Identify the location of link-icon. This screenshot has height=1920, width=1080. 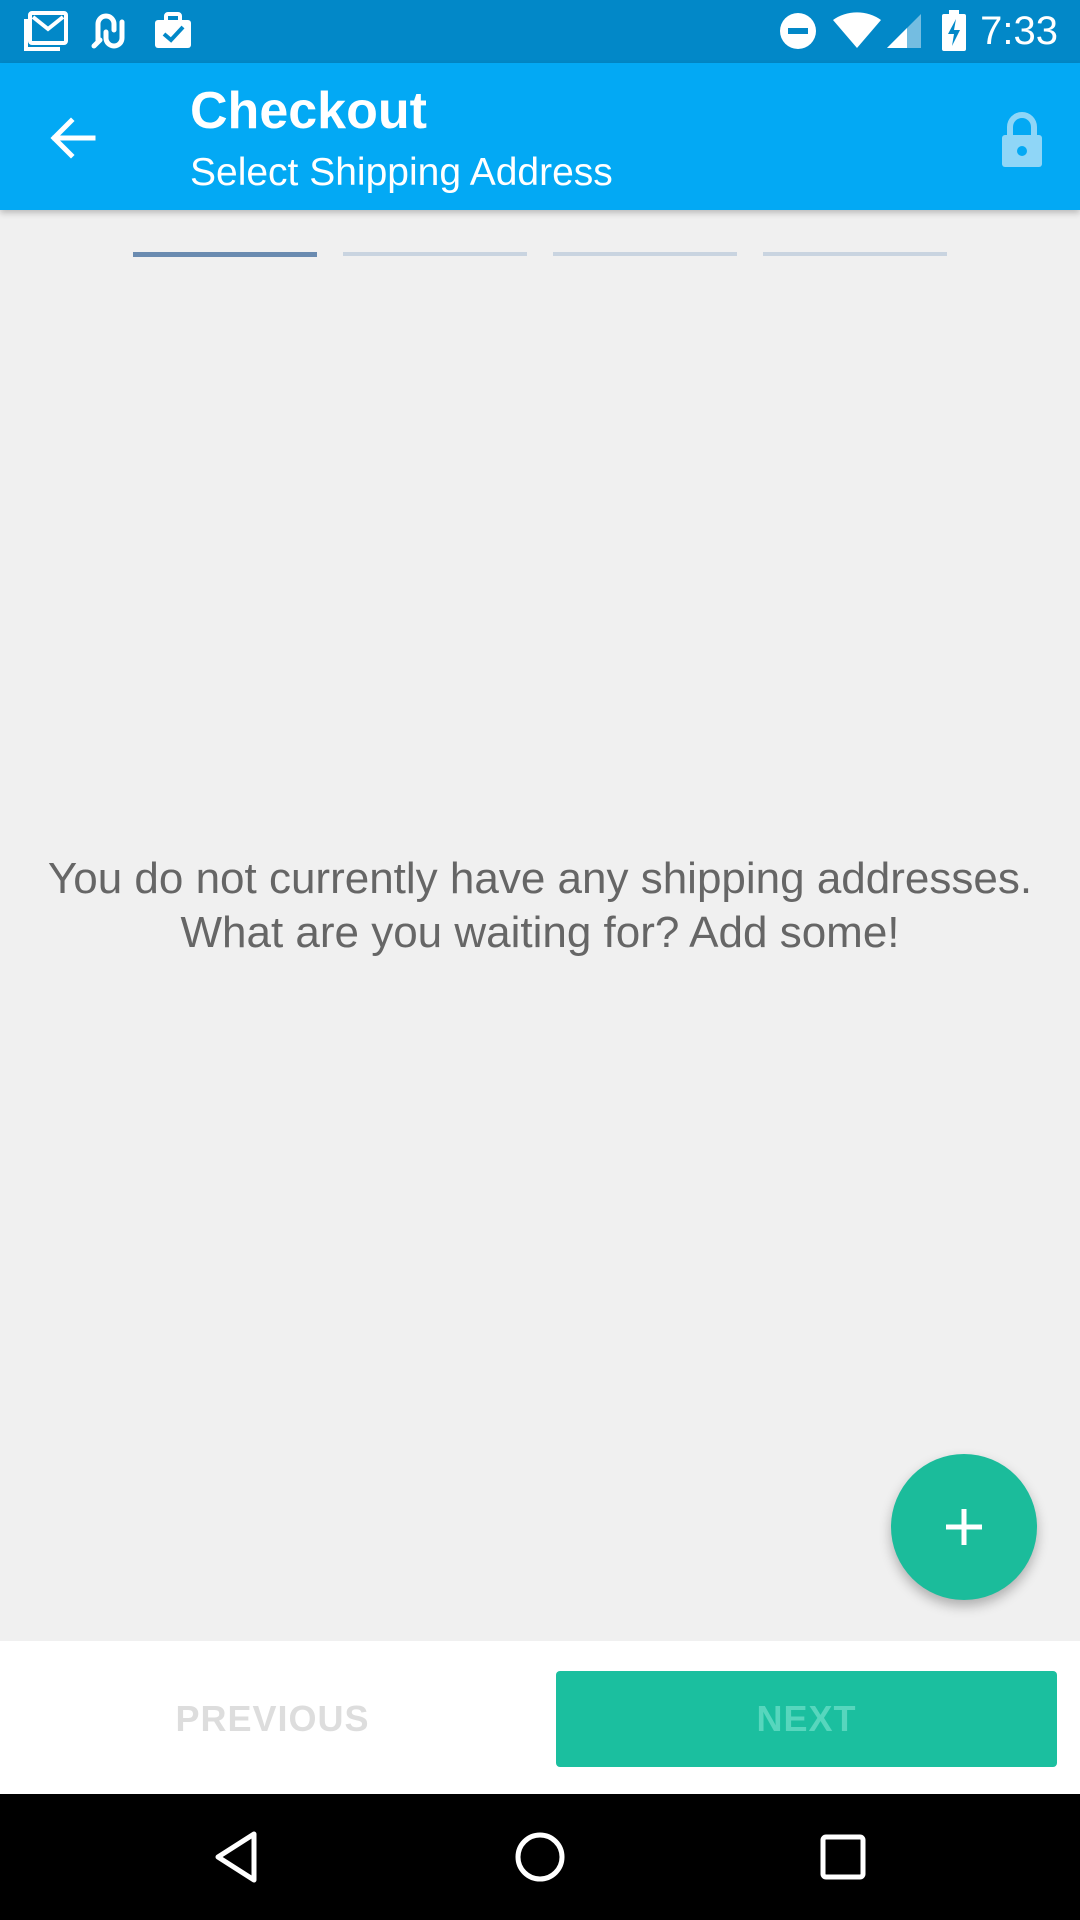
(110, 31).